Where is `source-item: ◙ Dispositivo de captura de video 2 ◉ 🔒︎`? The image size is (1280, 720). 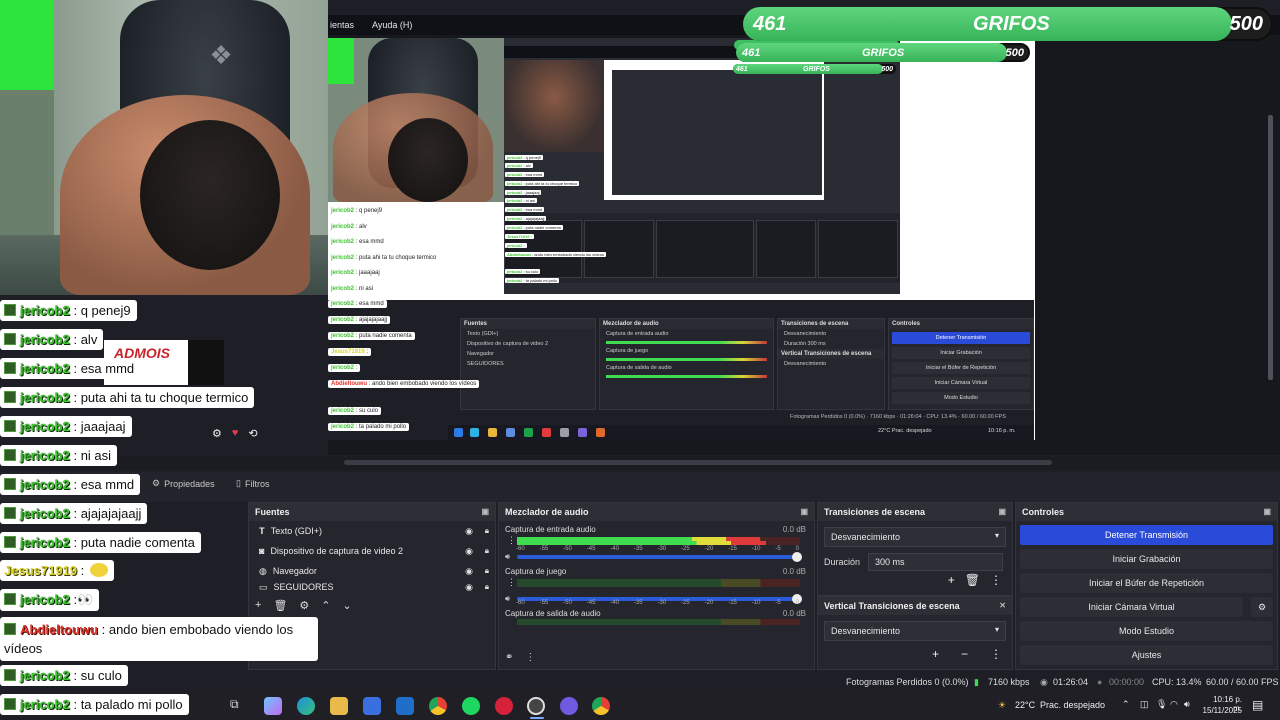 source-item: ◙ Dispositivo de captura de video 2 ◉ 🔒︎ is located at coordinates (372, 551).